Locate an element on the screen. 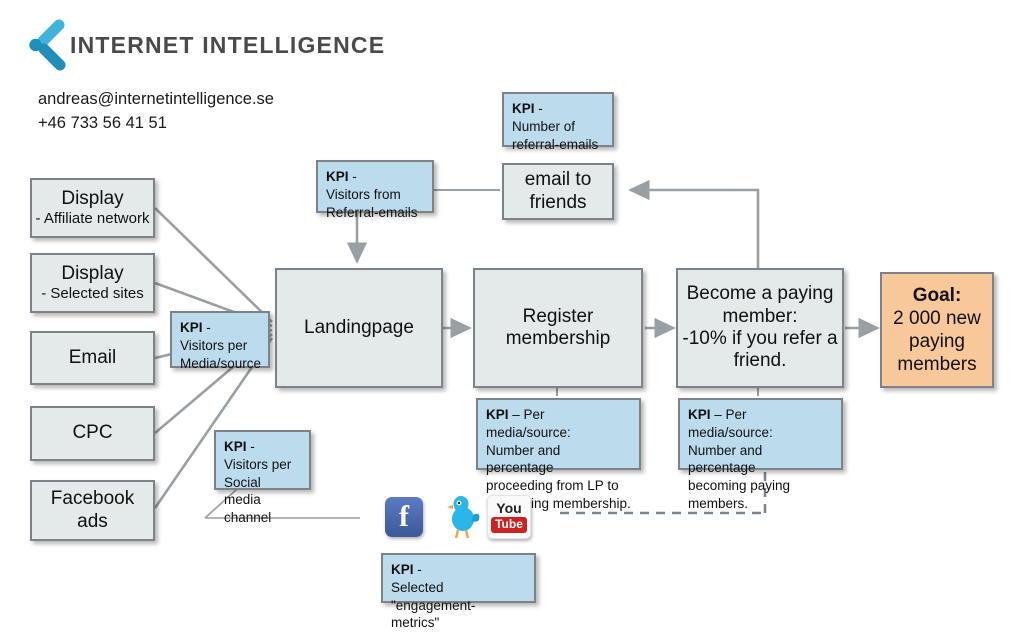  goal-box: Goal: 2 000 new paying members is located at coordinates (937, 330).